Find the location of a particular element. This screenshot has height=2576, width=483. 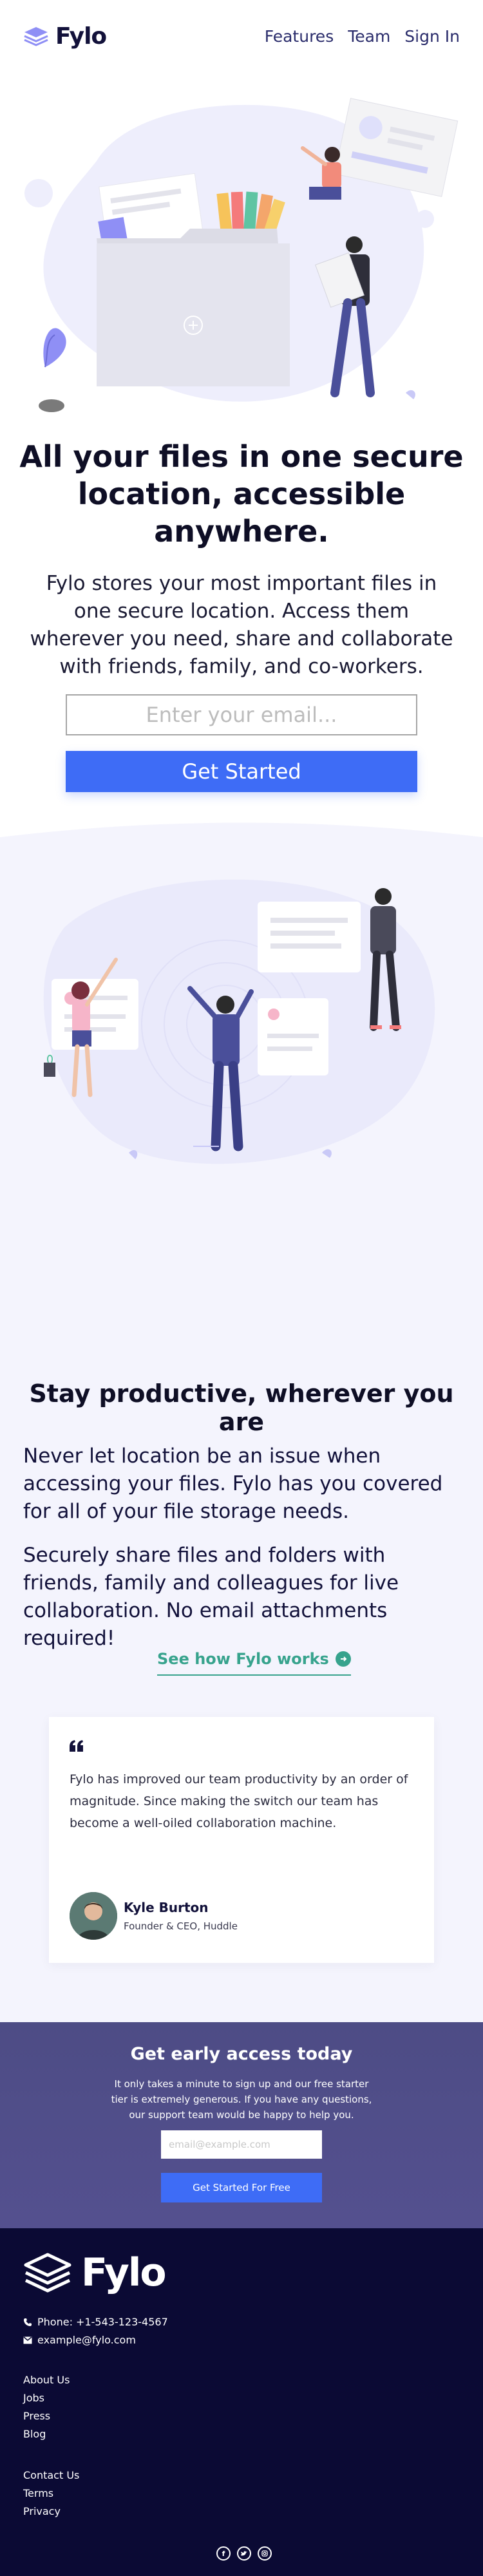

productive-title: Stay productive, wherever you are is located at coordinates (241, 1407).